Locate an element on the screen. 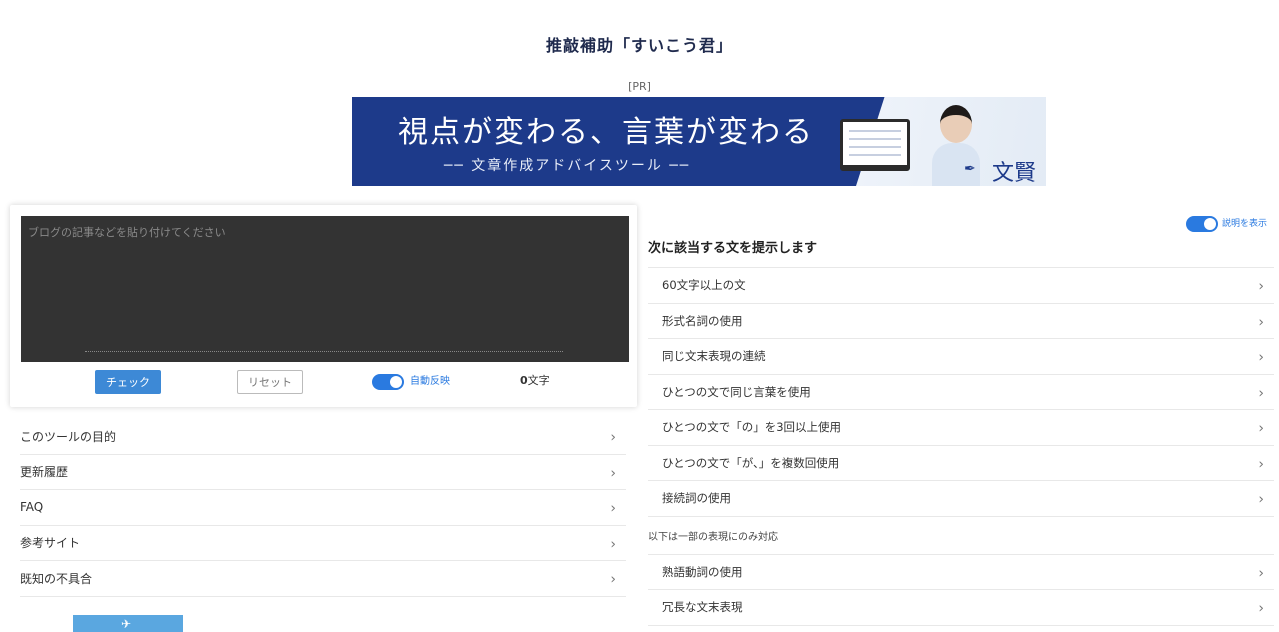  check-item-label: 熟語動詞の使用 is located at coordinates (702, 571).